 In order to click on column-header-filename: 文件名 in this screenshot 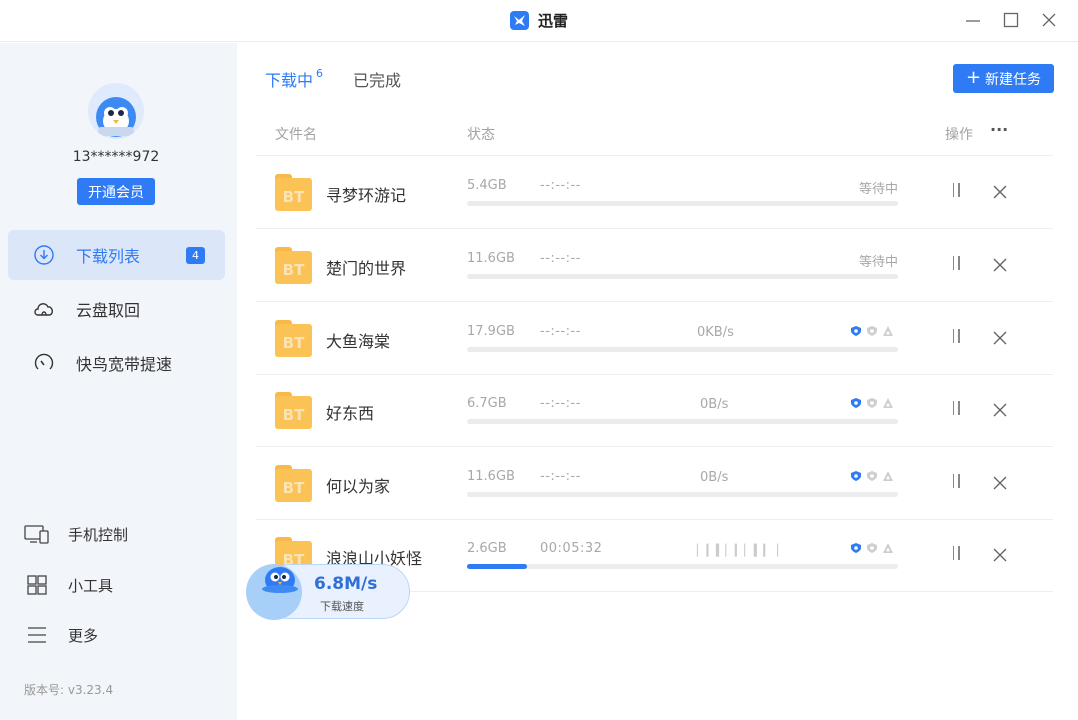, I will do `click(296, 135)`.